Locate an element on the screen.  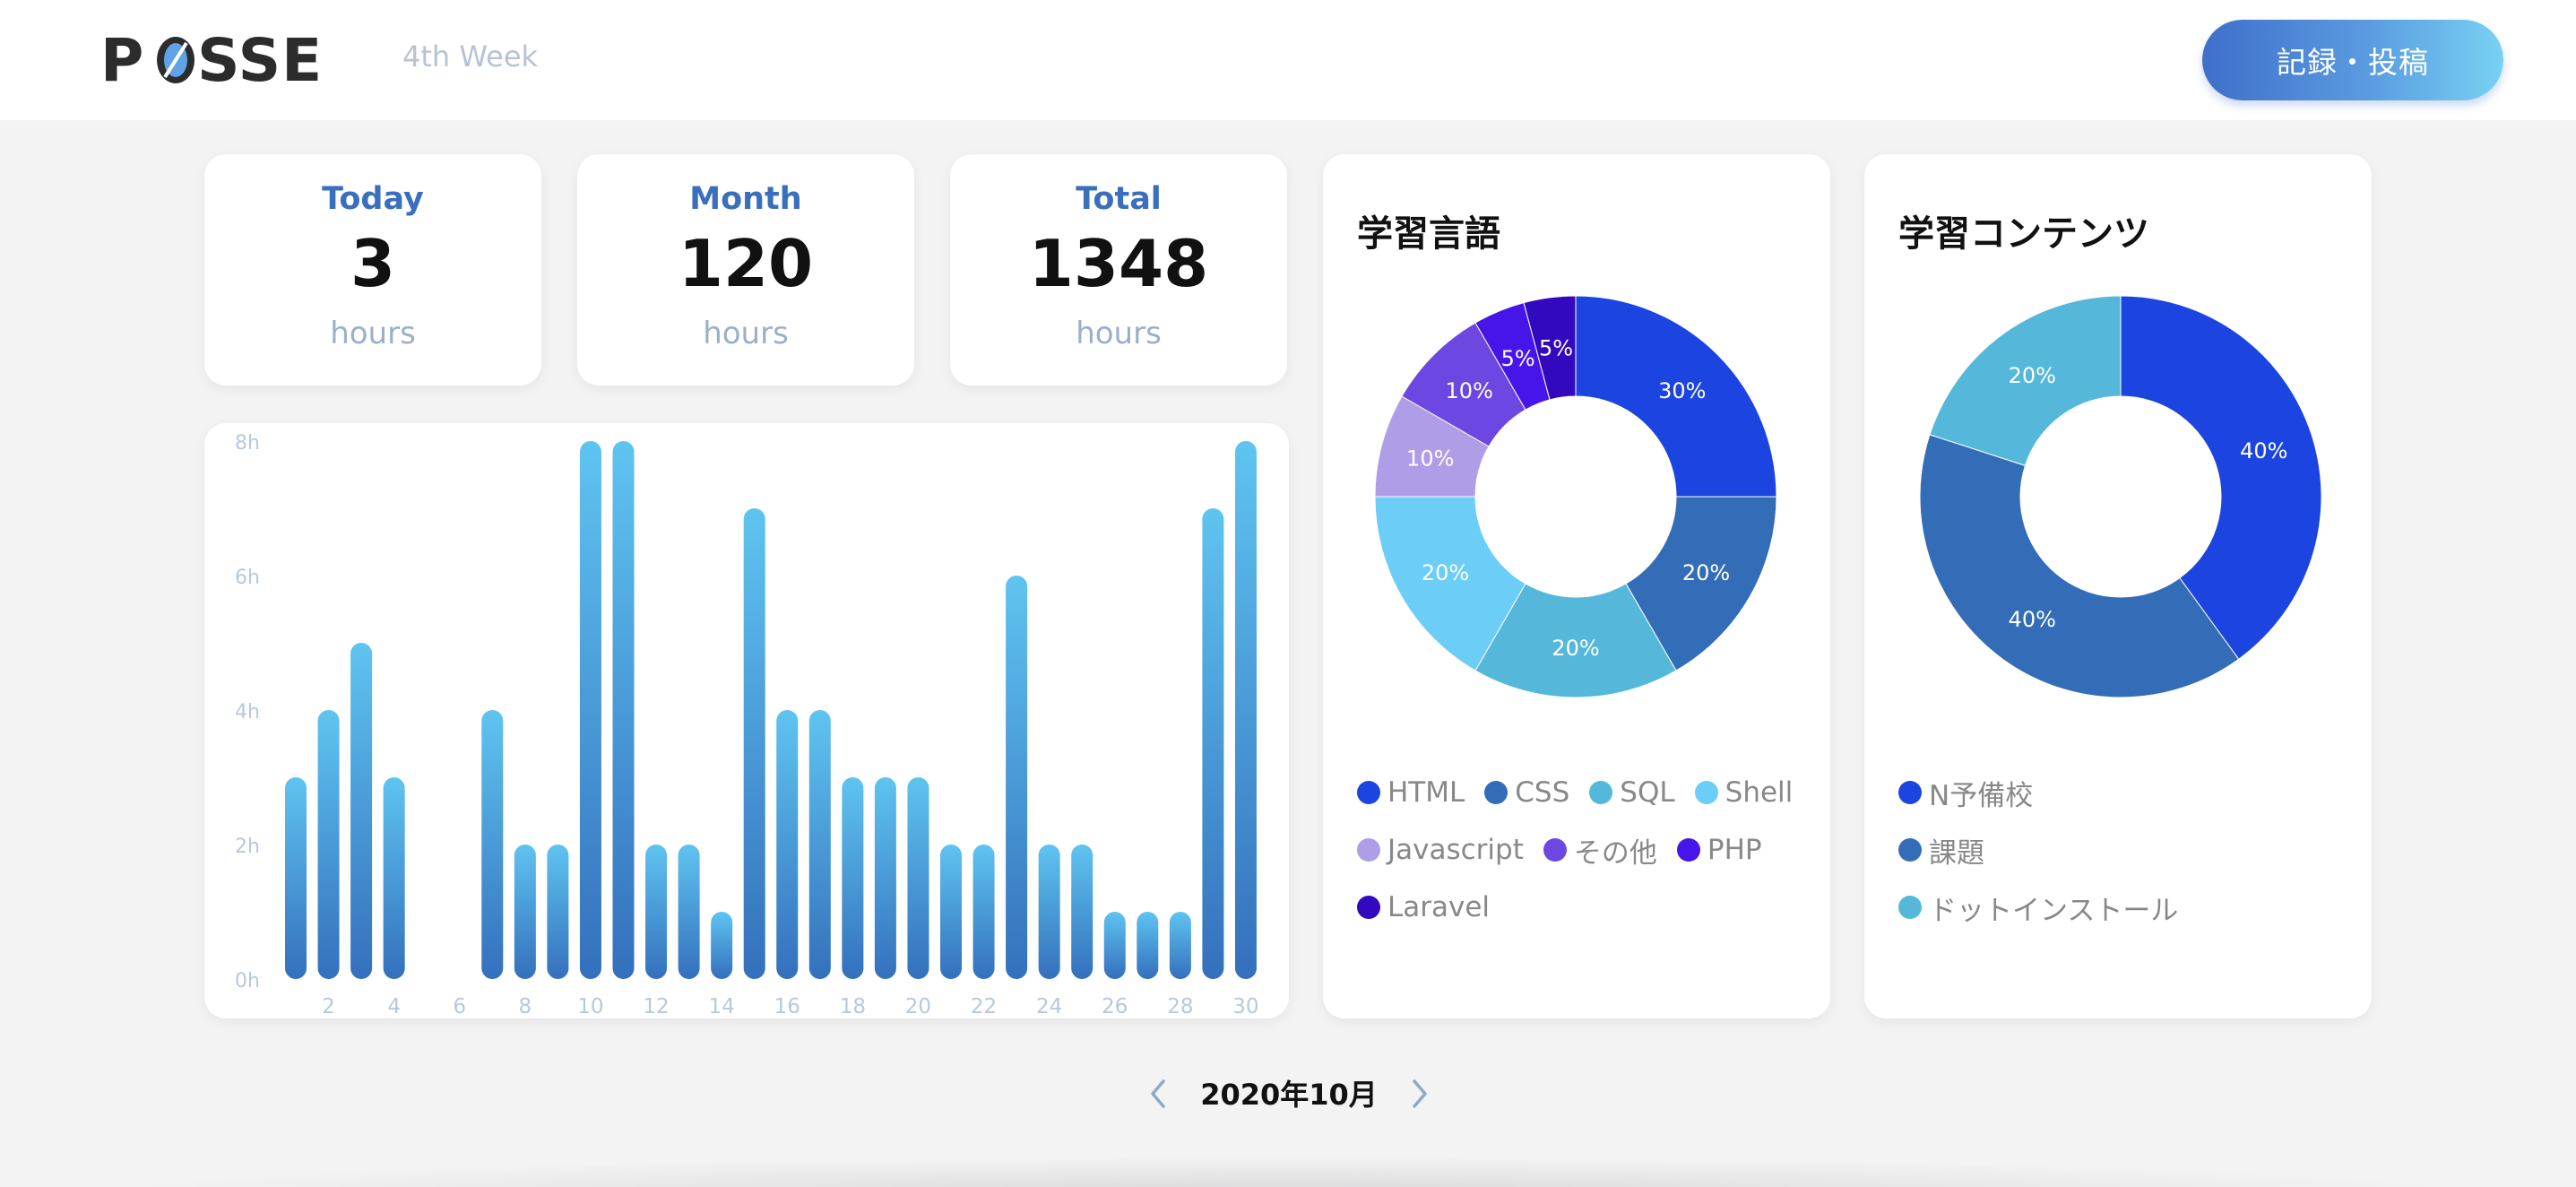
chevron-left-icon is located at coordinates (1158, 1094).